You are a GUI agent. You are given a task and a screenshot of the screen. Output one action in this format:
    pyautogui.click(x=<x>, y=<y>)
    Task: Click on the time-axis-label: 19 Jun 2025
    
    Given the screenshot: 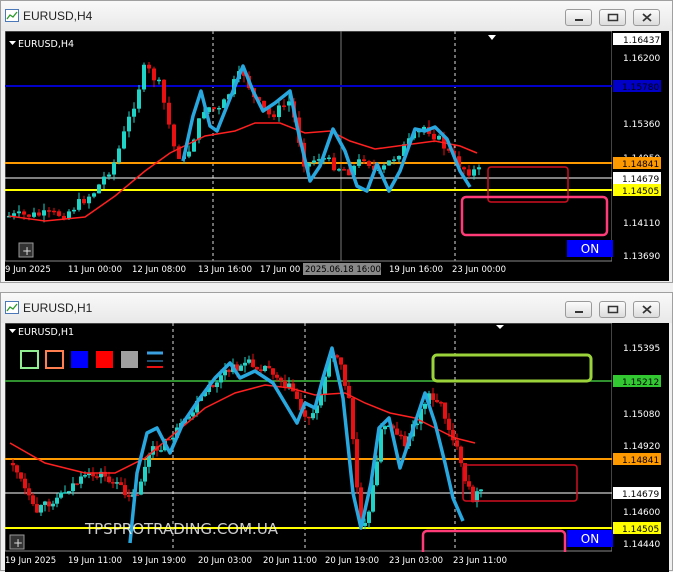 What is the action you would take?
    pyautogui.click(x=30, y=561)
    